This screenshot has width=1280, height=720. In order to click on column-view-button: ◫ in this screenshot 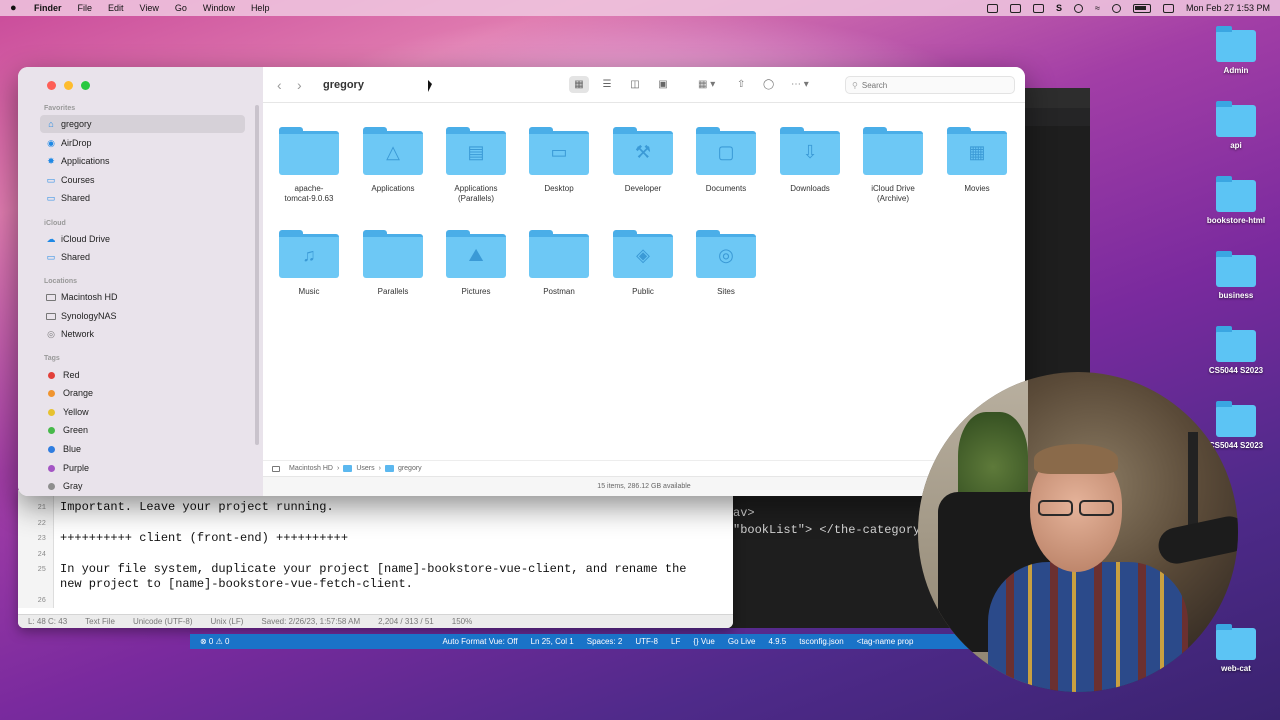, I will do `click(635, 84)`.